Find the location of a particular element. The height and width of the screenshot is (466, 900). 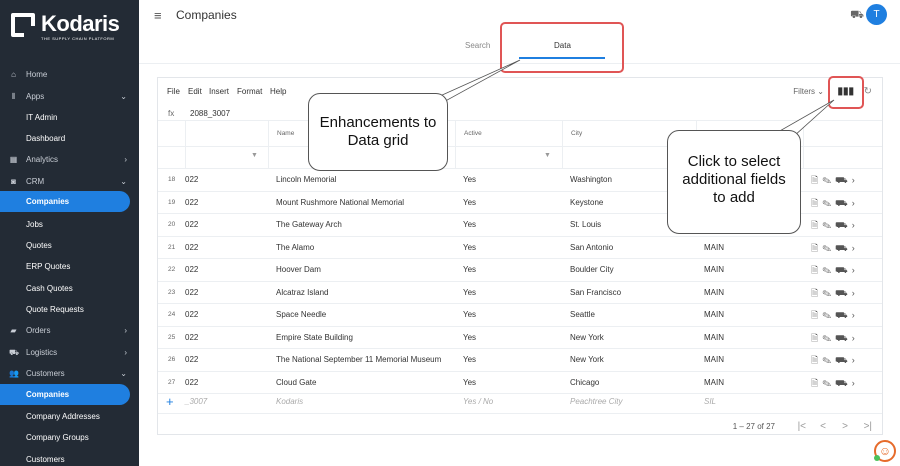

new-row-city: Peachtree City is located at coordinates (596, 402).